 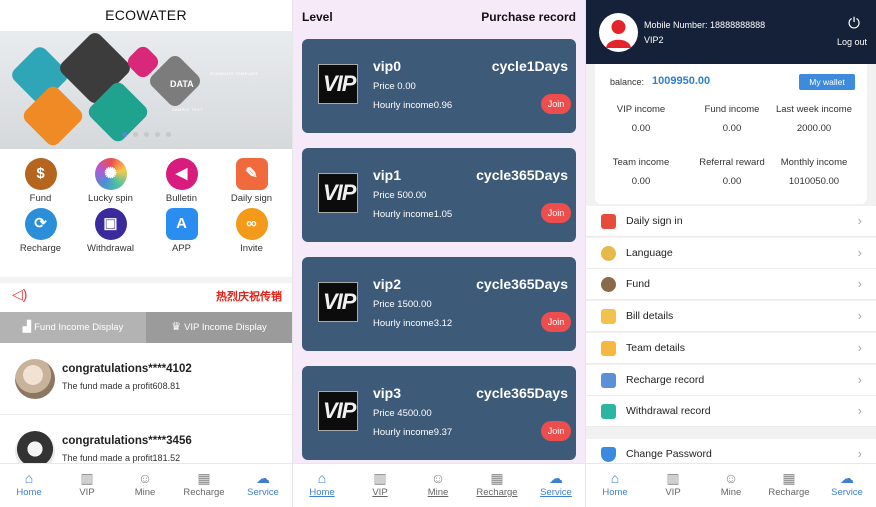 What do you see at coordinates (852, 42) in the screenshot?
I see `logout-button: Log out` at bounding box center [852, 42].